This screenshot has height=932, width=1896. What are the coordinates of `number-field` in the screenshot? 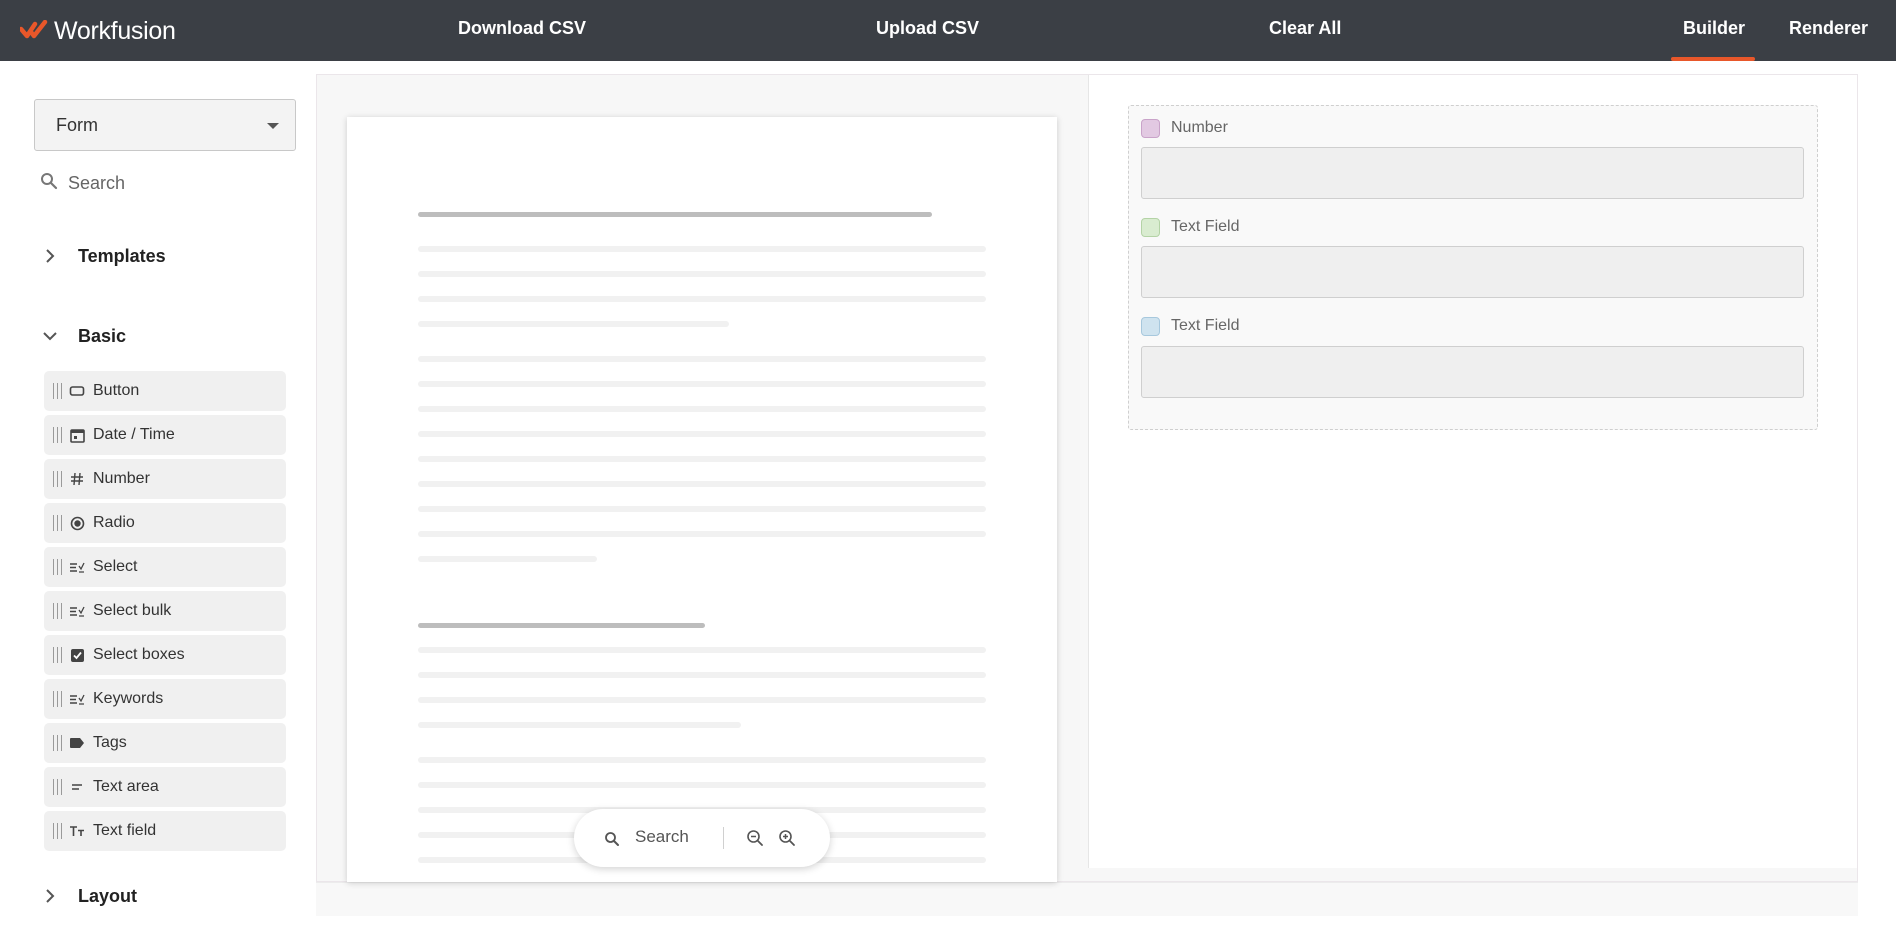 It's located at (1472, 173).